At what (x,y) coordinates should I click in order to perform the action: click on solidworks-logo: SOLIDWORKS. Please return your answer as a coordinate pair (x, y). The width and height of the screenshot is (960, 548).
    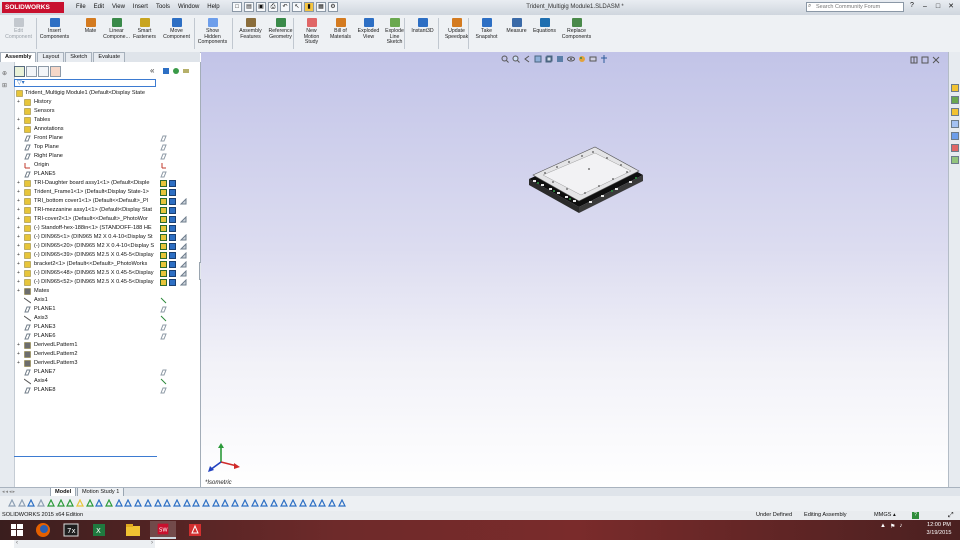
    Looking at the image, I should click on (33, 7).